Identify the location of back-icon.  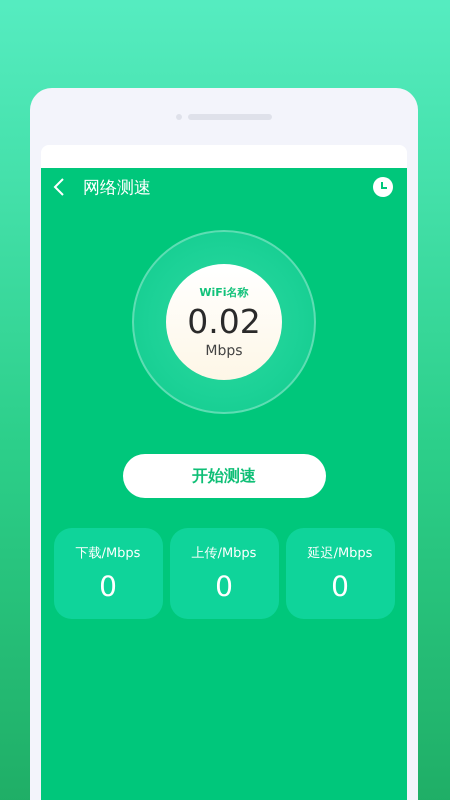
(59, 187).